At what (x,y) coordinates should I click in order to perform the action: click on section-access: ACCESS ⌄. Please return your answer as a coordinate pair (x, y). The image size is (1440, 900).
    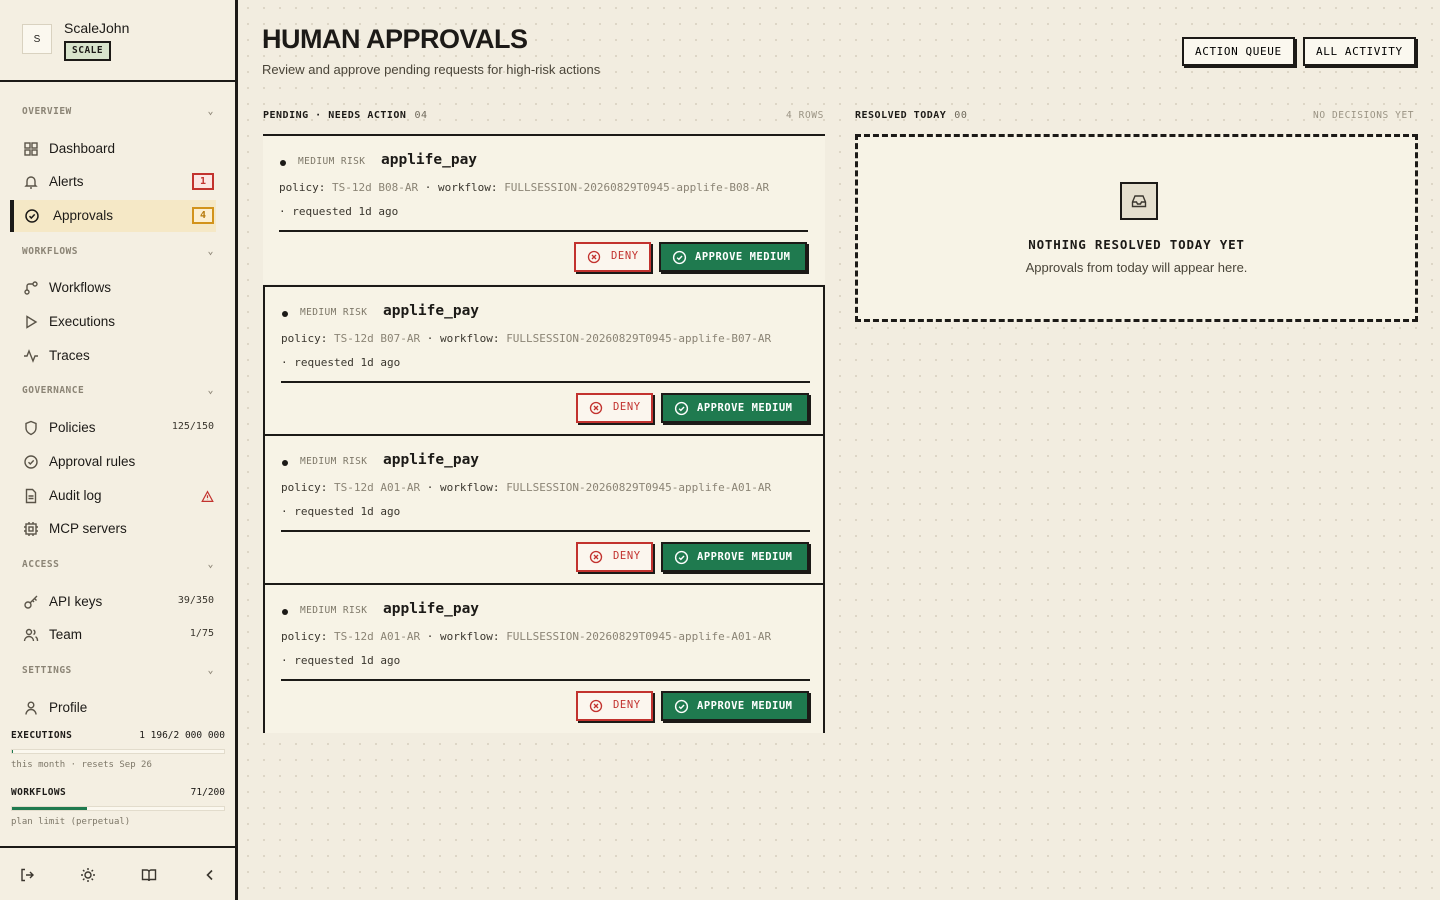
    Looking at the image, I should click on (118, 567).